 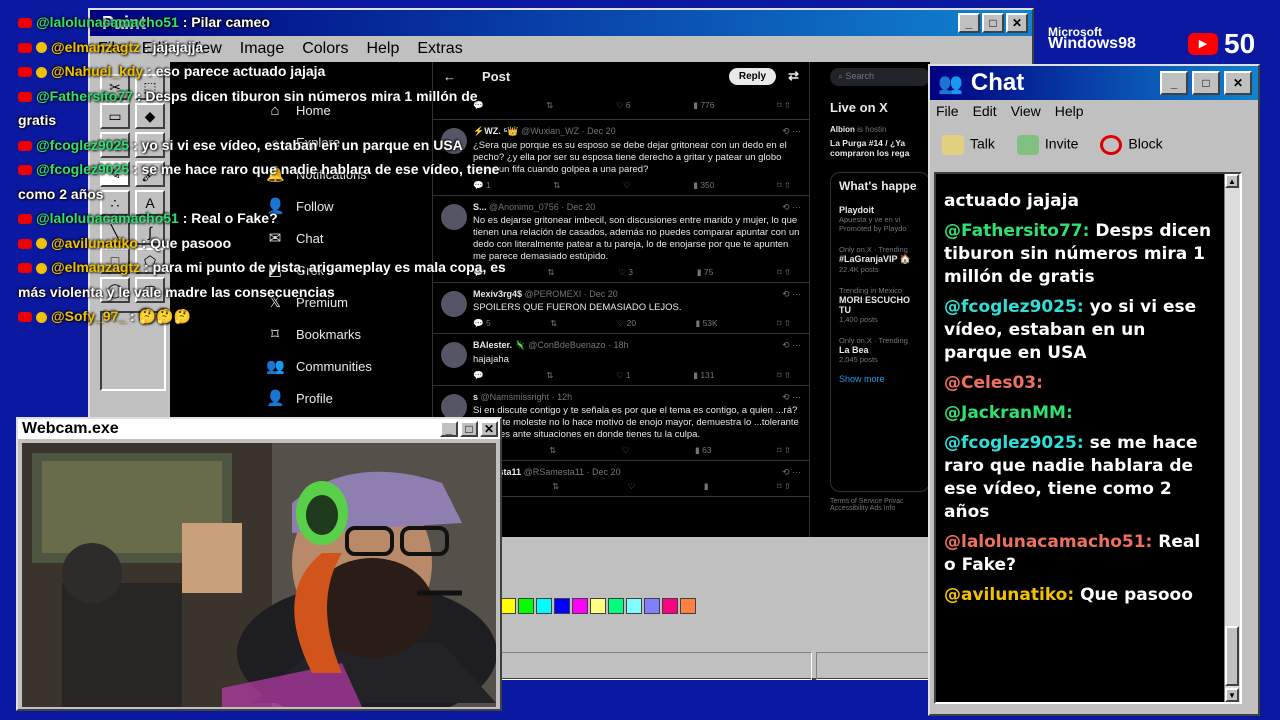 What do you see at coordinates (454, 355) in the screenshot?
I see `avatar` at bounding box center [454, 355].